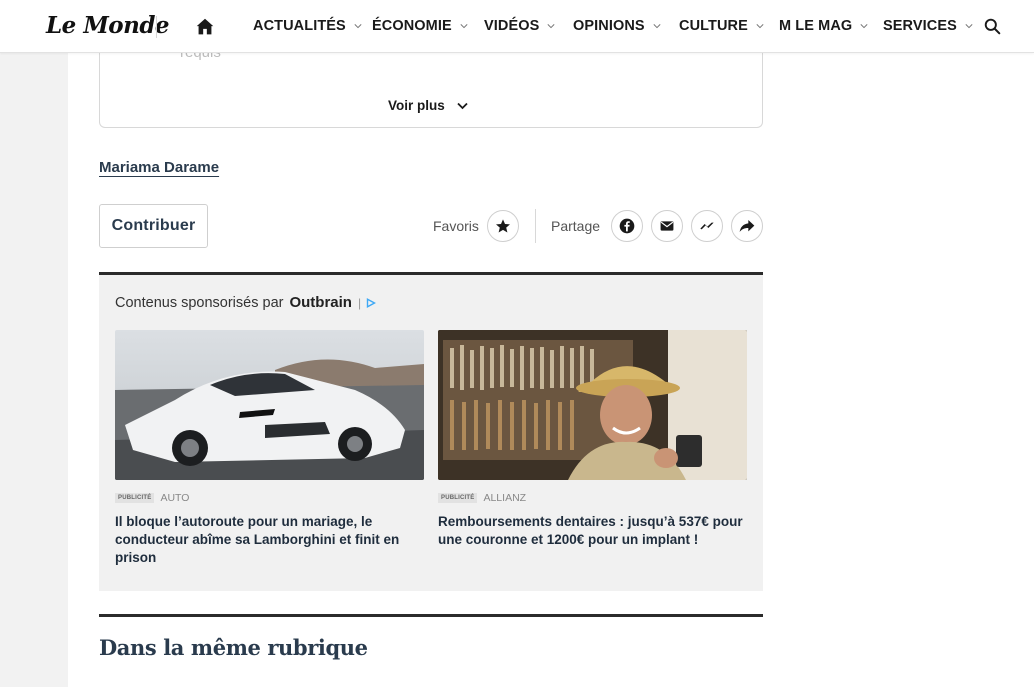  What do you see at coordinates (617, 26) in the screenshot?
I see `nav-item-opinions: OPINIONS` at bounding box center [617, 26].